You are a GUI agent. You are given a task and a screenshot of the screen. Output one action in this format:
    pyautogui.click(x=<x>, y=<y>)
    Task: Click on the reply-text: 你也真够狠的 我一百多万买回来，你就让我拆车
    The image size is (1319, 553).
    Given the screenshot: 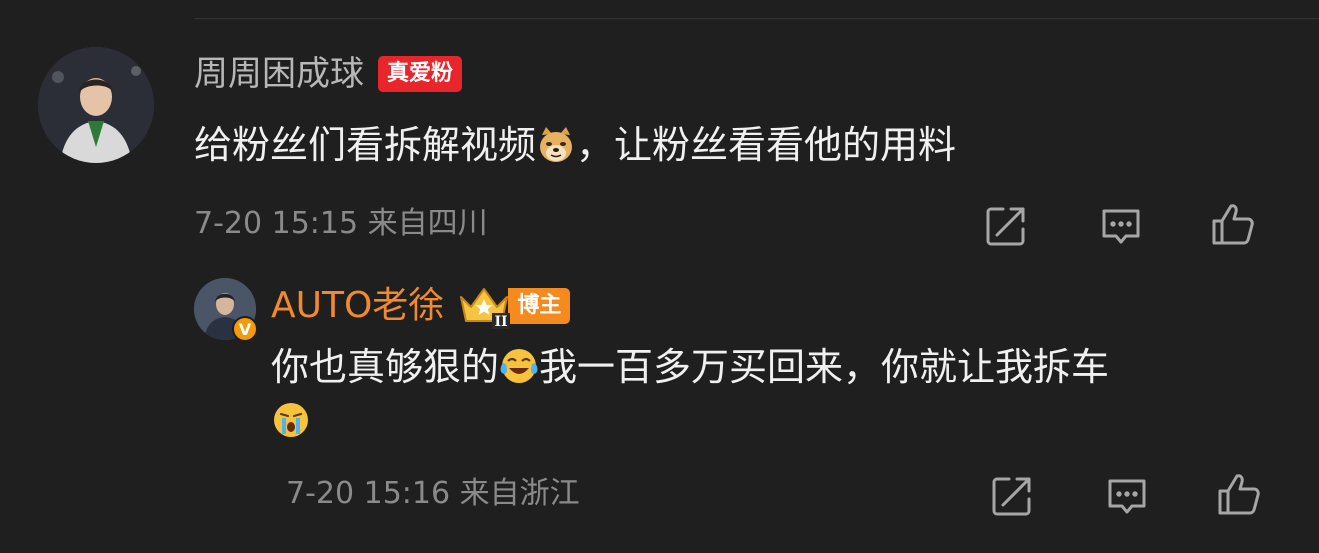 What is the action you would take?
    pyautogui.click(x=771, y=394)
    